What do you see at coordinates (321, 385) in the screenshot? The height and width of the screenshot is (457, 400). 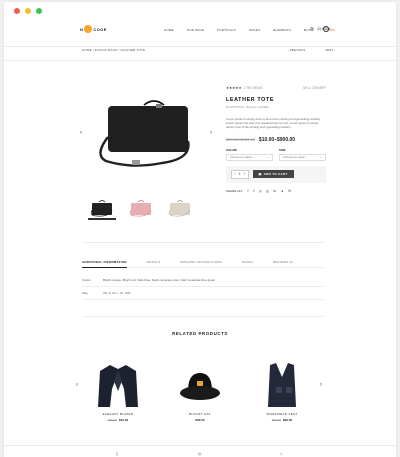 I see `related-next-arrow-icon: ›` at bounding box center [321, 385].